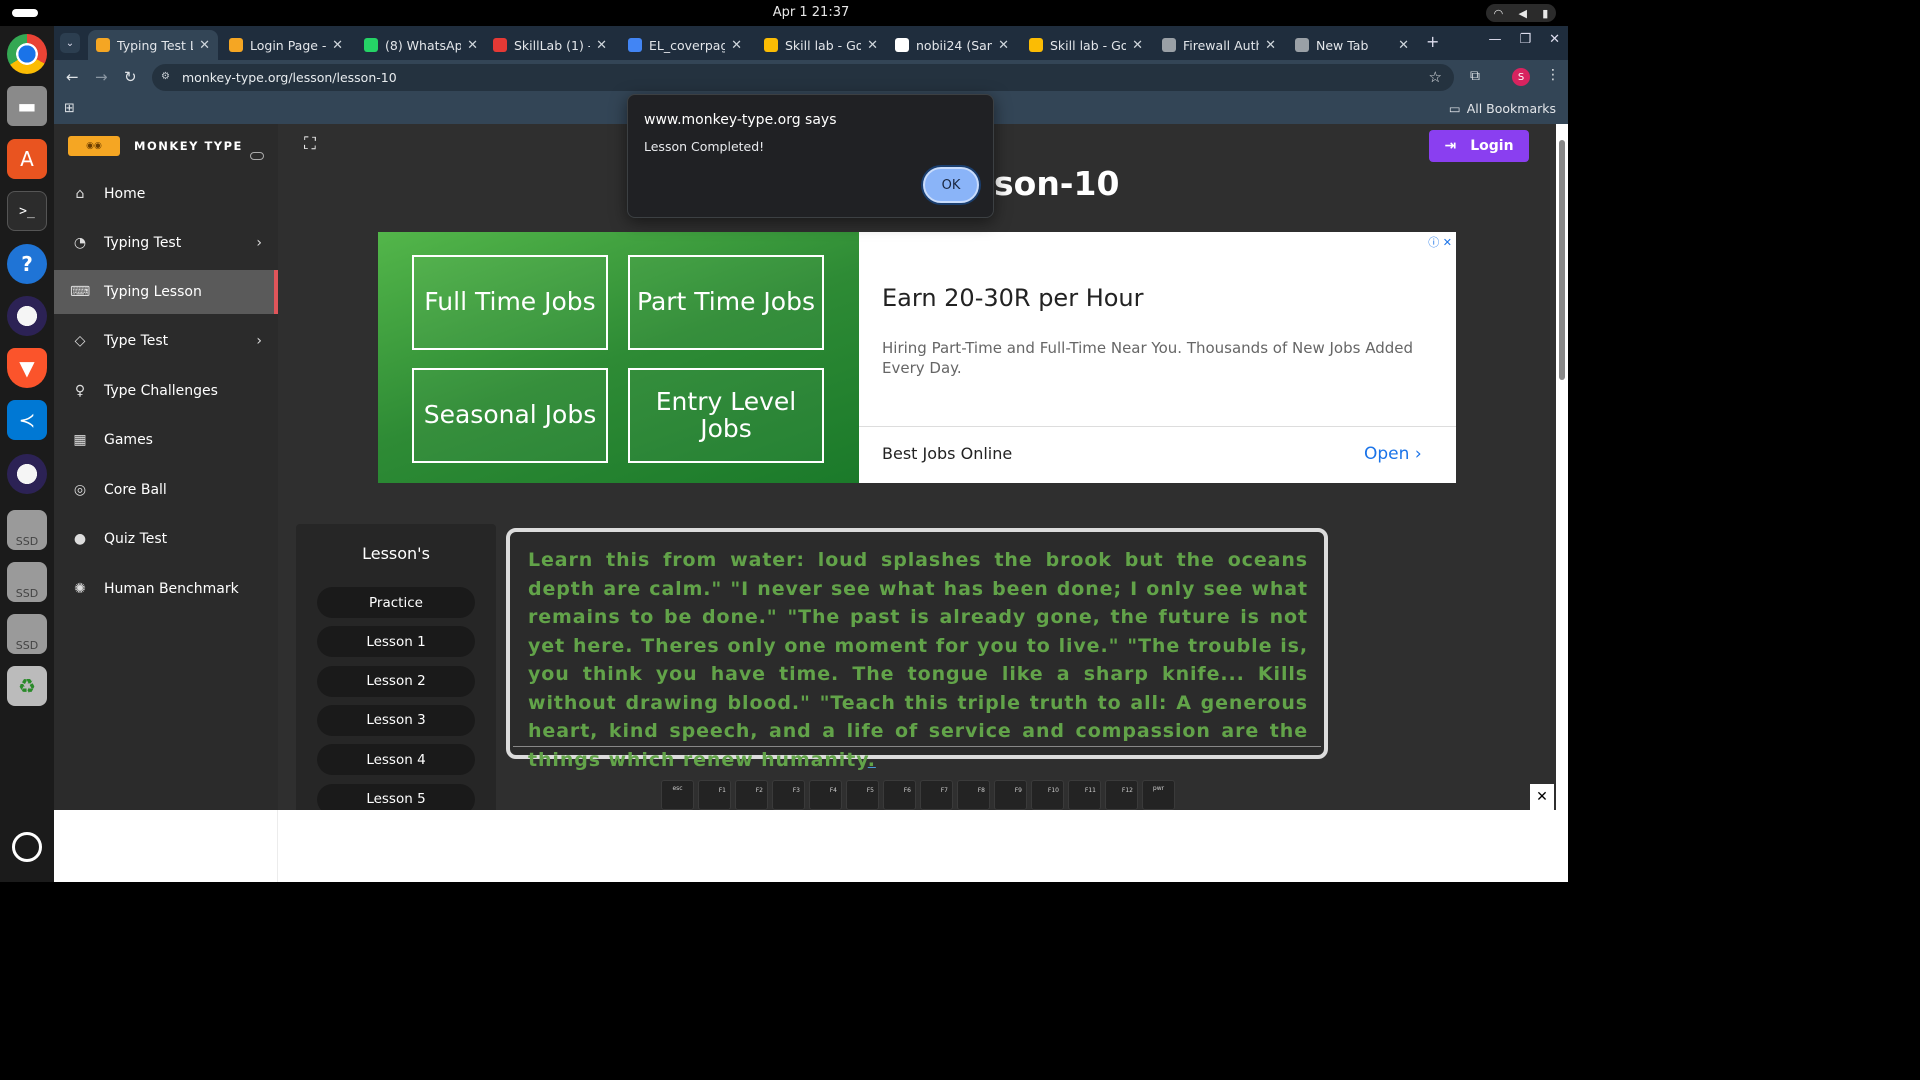 The width and height of the screenshot is (1920, 1080). I want to click on page-scrollbar, so click(1562, 467).